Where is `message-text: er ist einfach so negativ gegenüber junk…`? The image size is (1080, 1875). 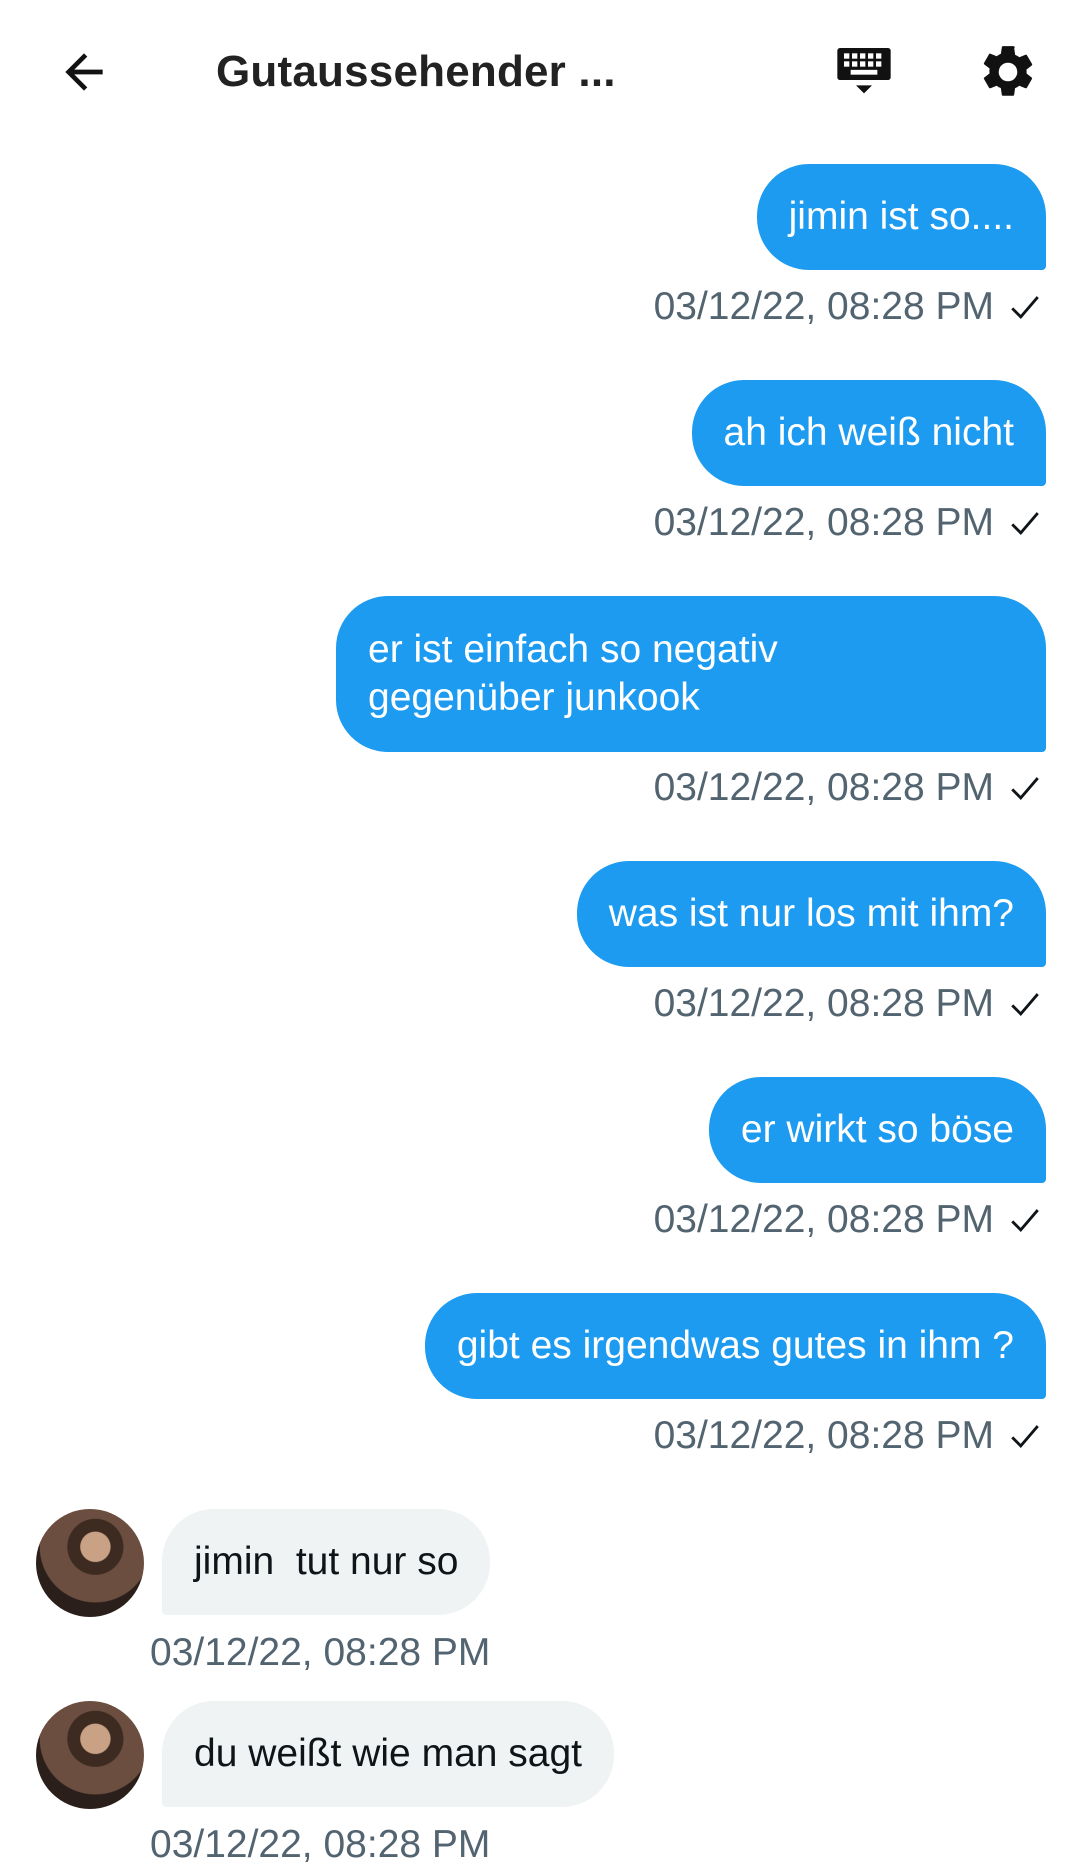 message-text: er ist einfach so negativ gegenüber junk… is located at coordinates (573, 673).